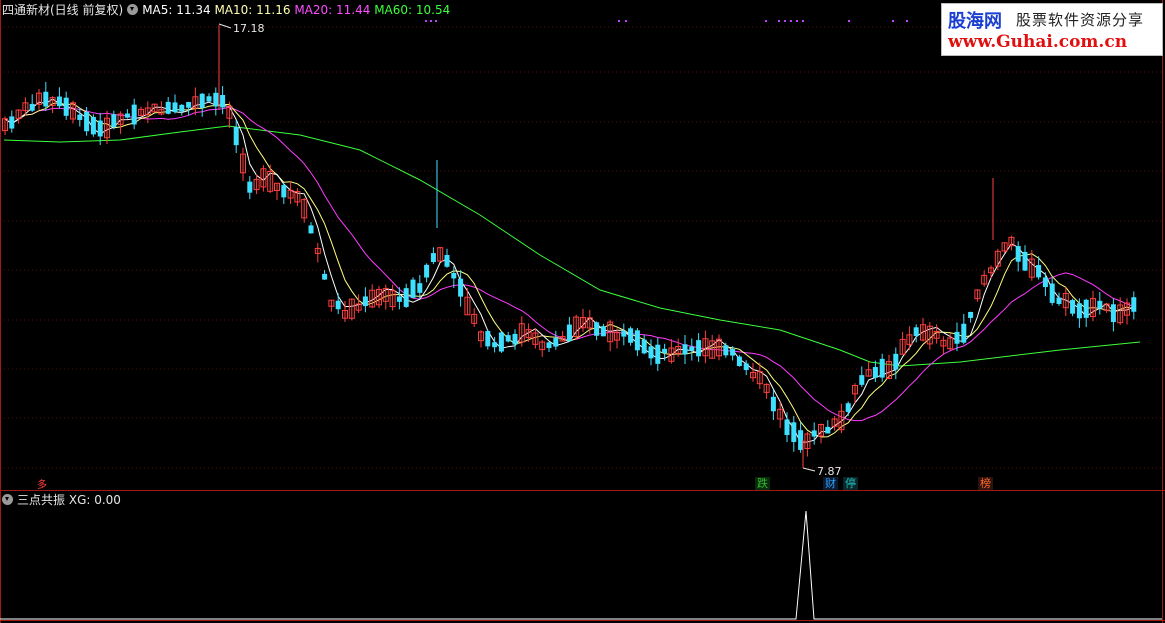 The image size is (1165, 623). What do you see at coordinates (7, 499) in the screenshot?
I see `indicator-dropdown-icon` at bounding box center [7, 499].